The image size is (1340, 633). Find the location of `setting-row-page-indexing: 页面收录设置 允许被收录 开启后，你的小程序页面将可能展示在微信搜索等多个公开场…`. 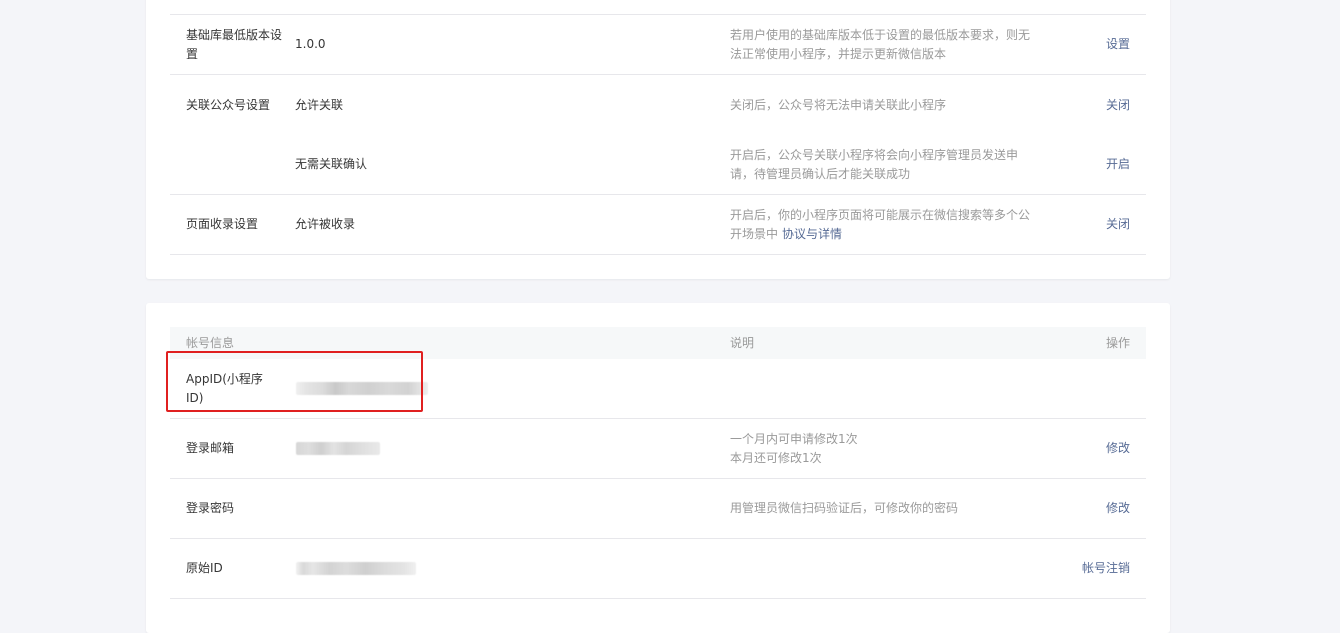

setting-row-page-indexing: 页面收录设置 允许被收录 开启后，你的小程序页面将可能展示在微信搜索等多个公开场… is located at coordinates (658, 225).